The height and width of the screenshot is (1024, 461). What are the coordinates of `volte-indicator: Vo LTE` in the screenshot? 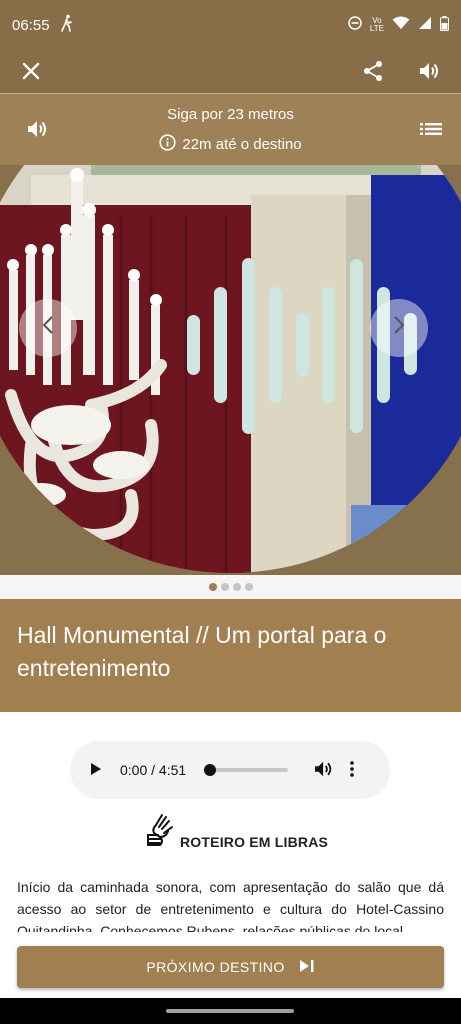 It's located at (377, 25).